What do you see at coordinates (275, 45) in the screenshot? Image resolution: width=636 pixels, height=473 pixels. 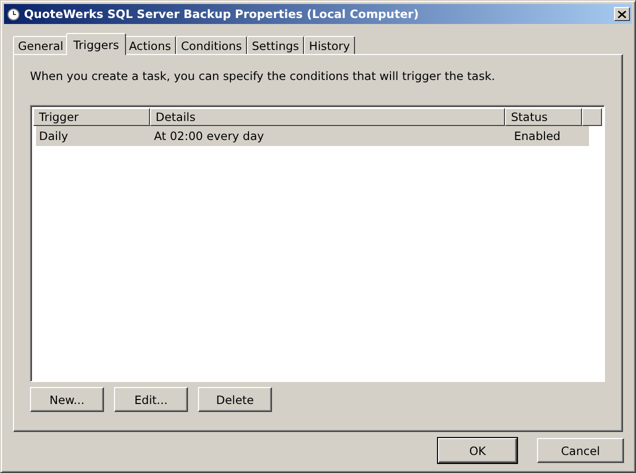 I see `tab: Settings` at bounding box center [275, 45].